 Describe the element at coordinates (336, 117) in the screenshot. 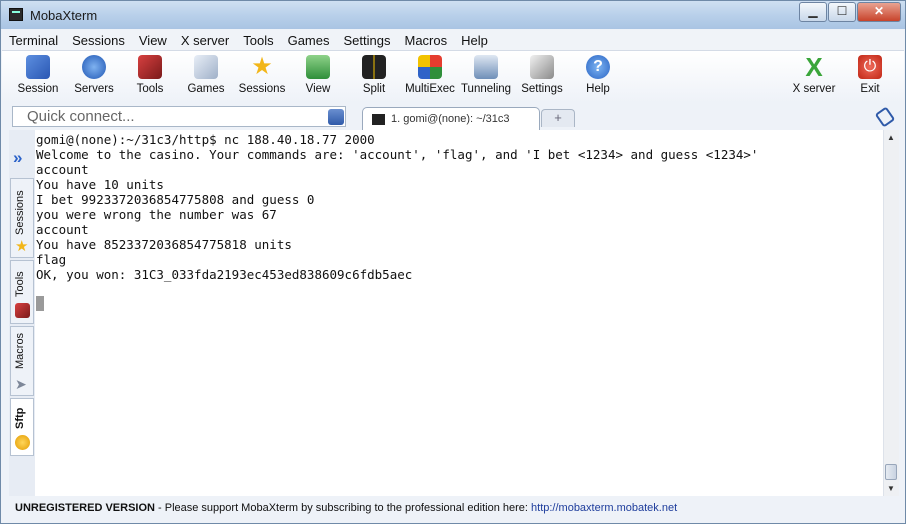

I see `quick-connect-icon` at that location.